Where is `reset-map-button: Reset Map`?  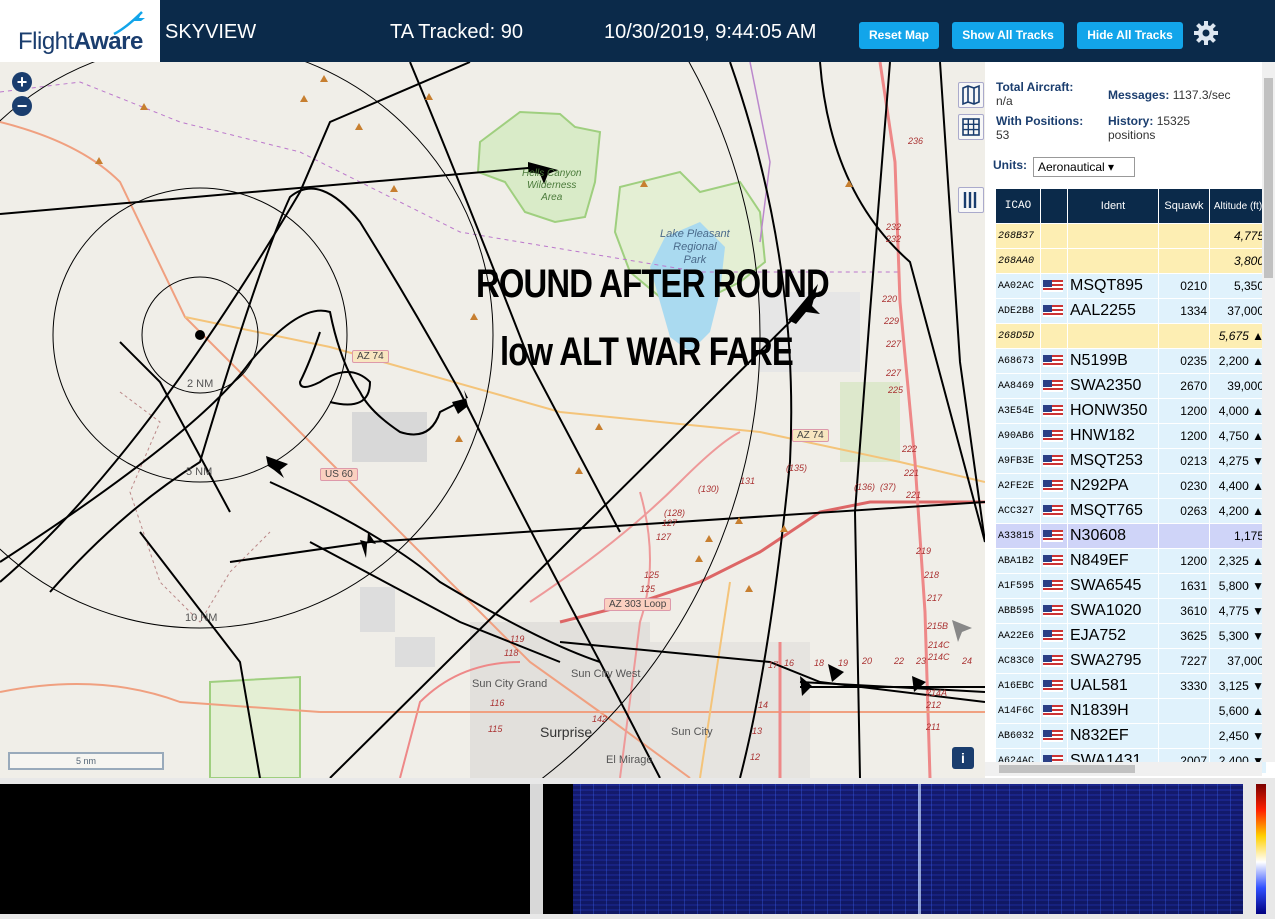
reset-map-button: Reset Map is located at coordinates (899, 35).